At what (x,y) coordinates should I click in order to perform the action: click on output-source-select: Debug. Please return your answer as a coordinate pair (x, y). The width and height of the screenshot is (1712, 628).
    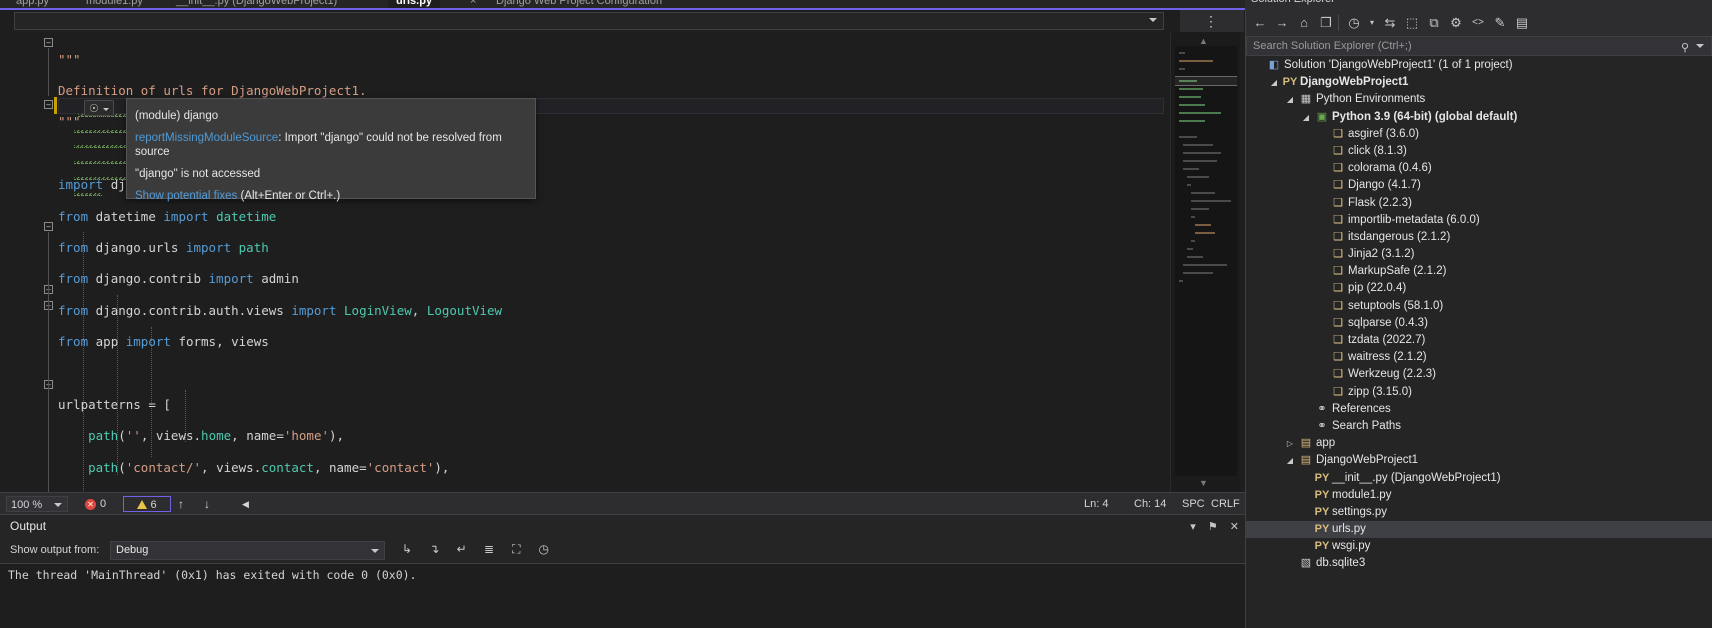
    Looking at the image, I should click on (247, 550).